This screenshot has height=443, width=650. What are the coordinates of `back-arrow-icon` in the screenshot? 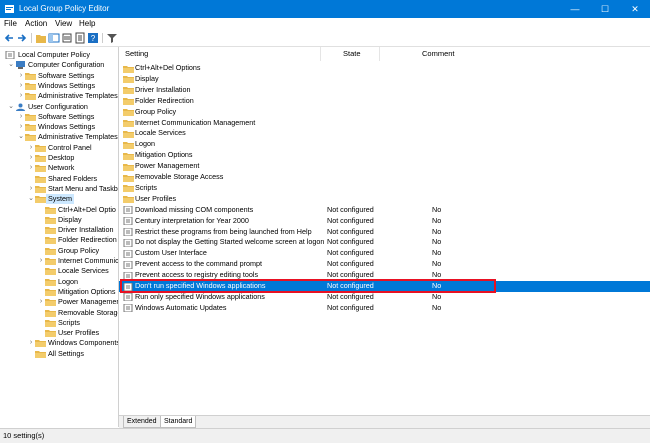 It's located at (9, 38).